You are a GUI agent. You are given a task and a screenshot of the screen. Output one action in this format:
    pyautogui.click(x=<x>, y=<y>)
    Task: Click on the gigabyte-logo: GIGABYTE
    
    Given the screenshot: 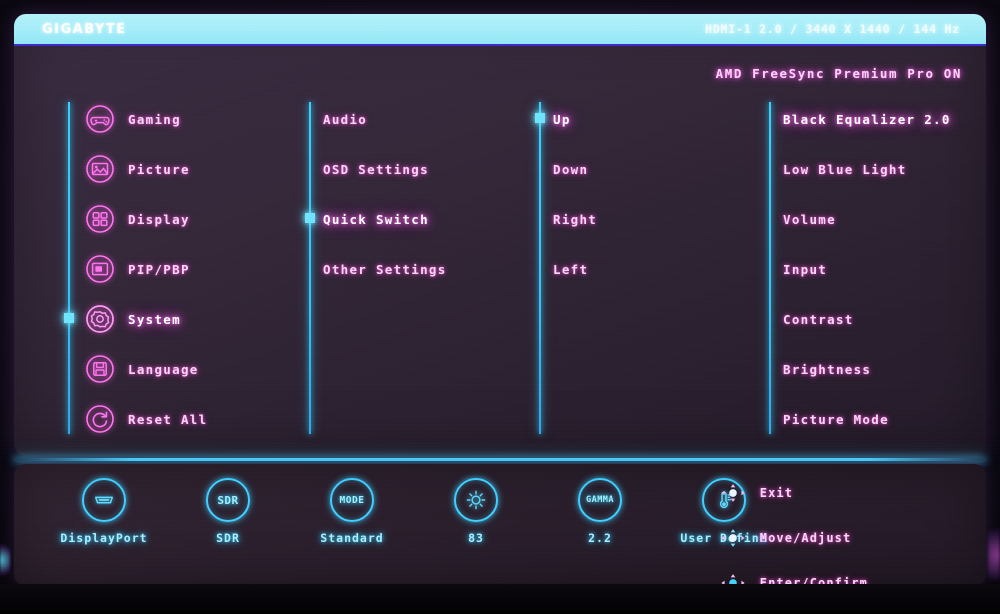 What is the action you would take?
    pyautogui.click(x=84, y=29)
    